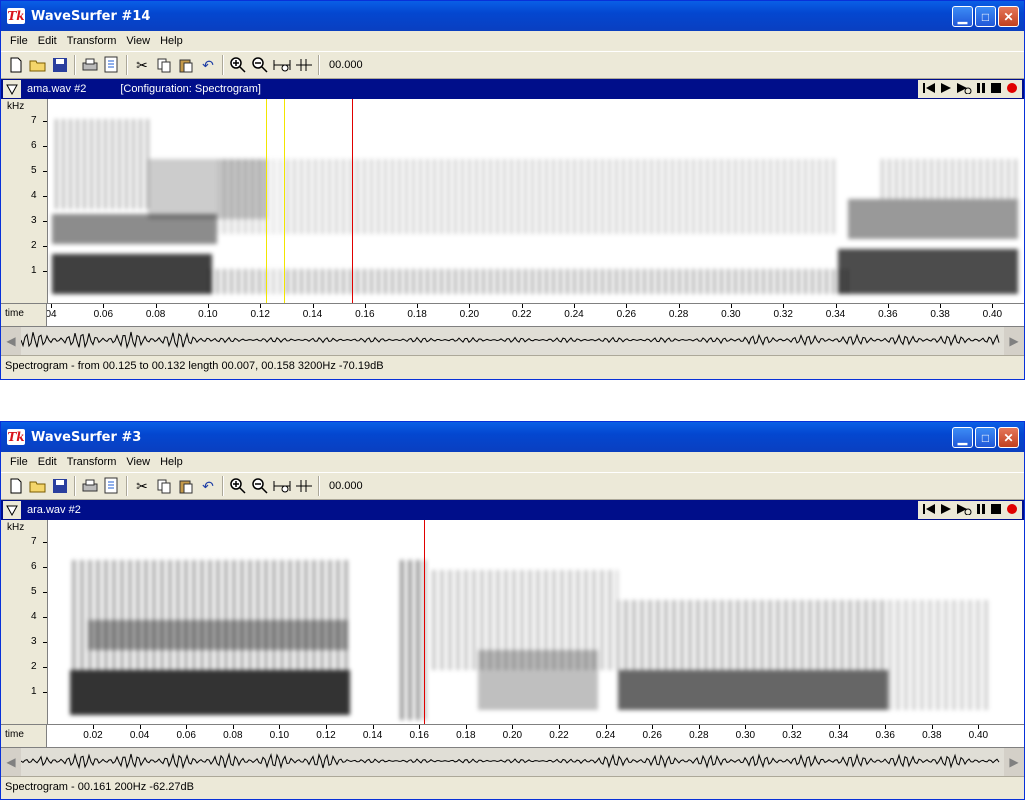  Describe the element at coordinates (605, 735) in the screenshot. I see `time-tick-label: 0.24` at that location.